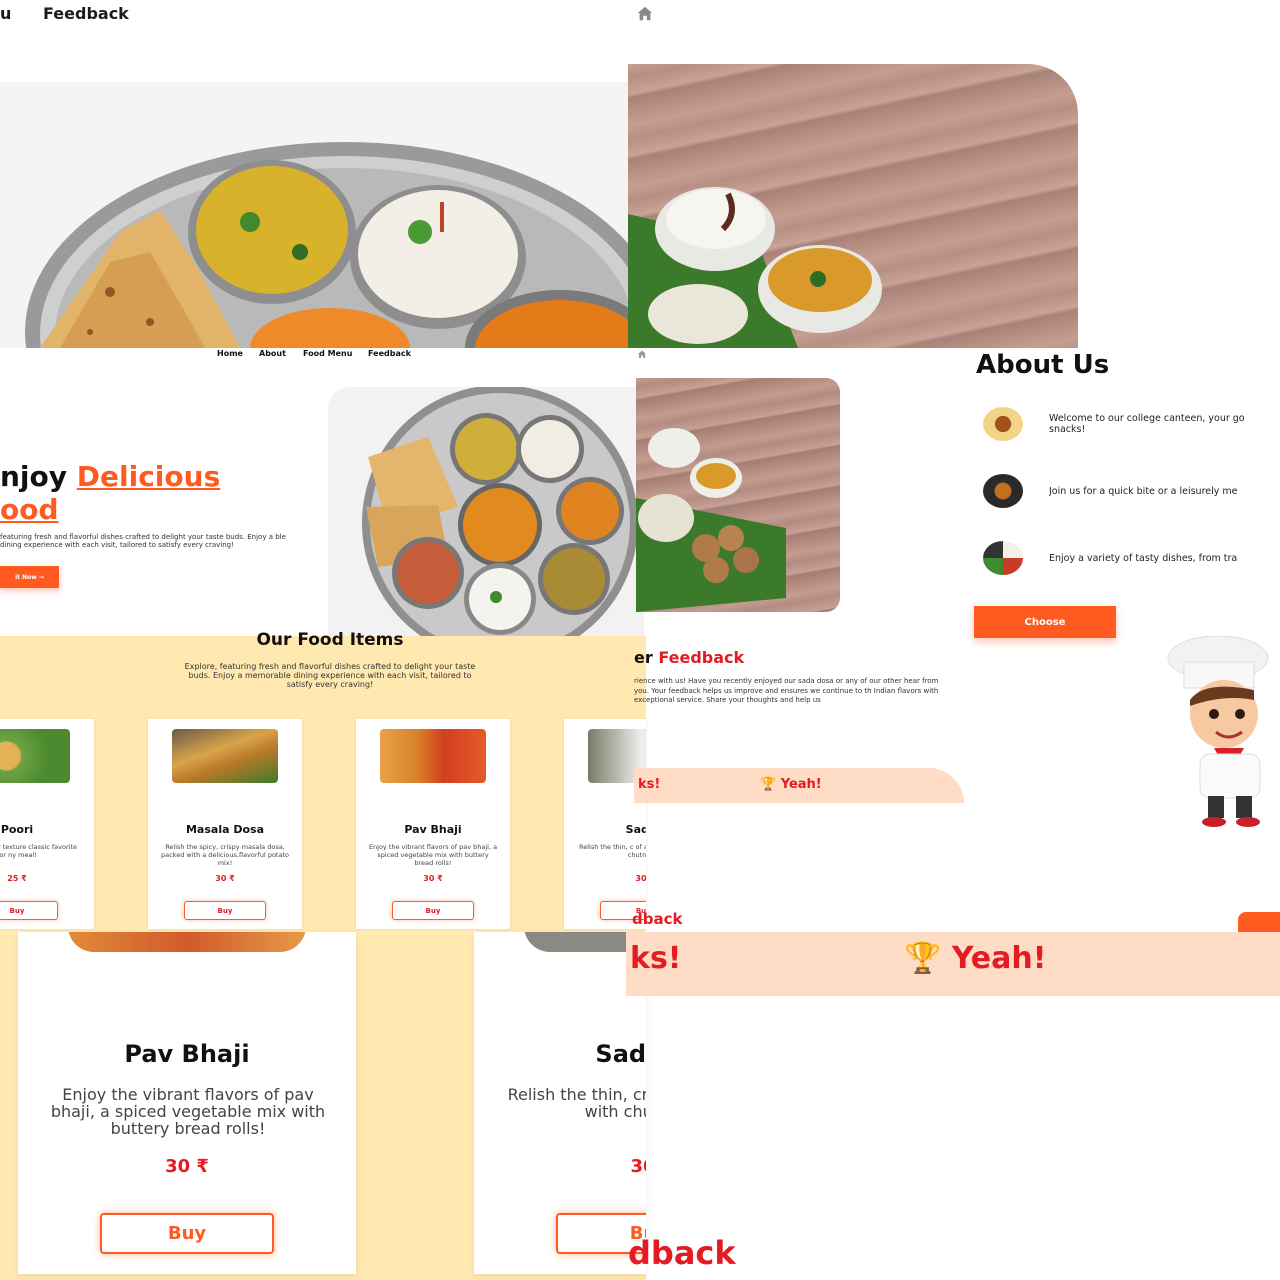 The height and width of the screenshot is (1280, 1280). What do you see at coordinates (853, 206) in the screenshot?
I see `south-indian-dishes-photo` at bounding box center [853, 206].